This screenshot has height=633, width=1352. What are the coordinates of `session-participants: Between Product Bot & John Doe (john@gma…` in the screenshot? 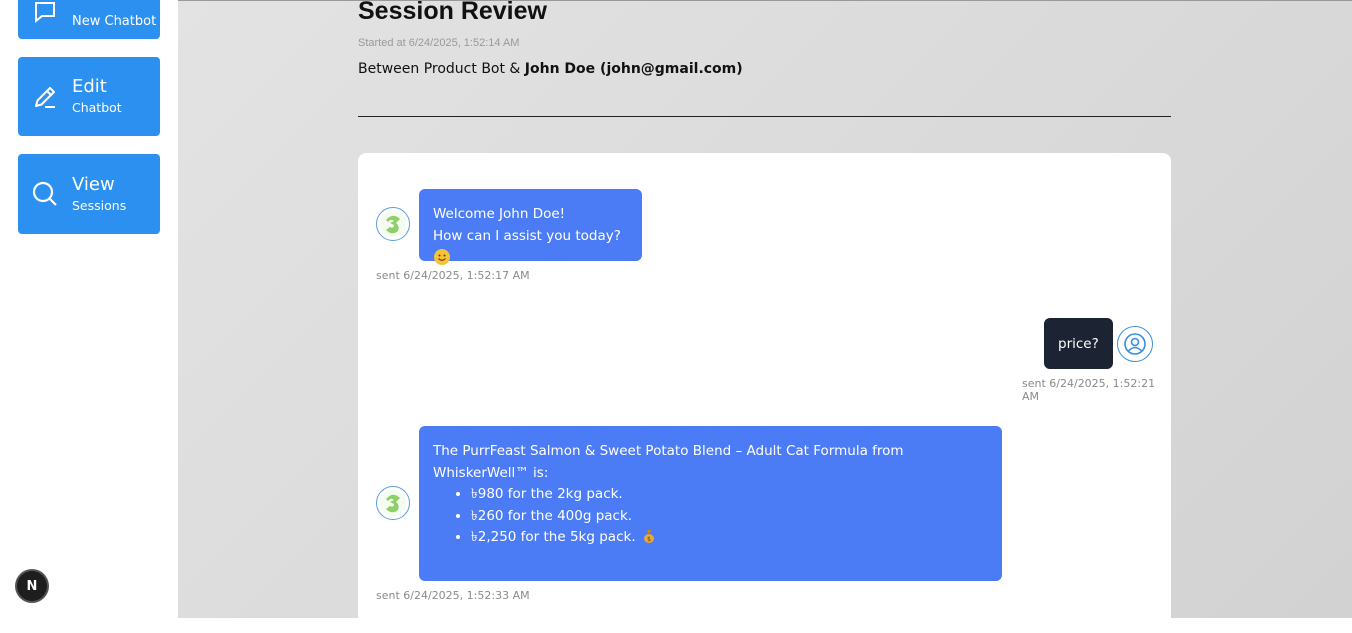 It's located at (550, 69).